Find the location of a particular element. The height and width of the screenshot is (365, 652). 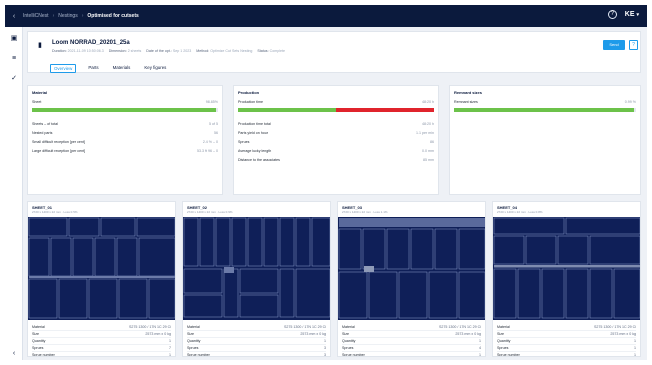

panel-title: Remnant sizes is located at coordinates (468, 92).